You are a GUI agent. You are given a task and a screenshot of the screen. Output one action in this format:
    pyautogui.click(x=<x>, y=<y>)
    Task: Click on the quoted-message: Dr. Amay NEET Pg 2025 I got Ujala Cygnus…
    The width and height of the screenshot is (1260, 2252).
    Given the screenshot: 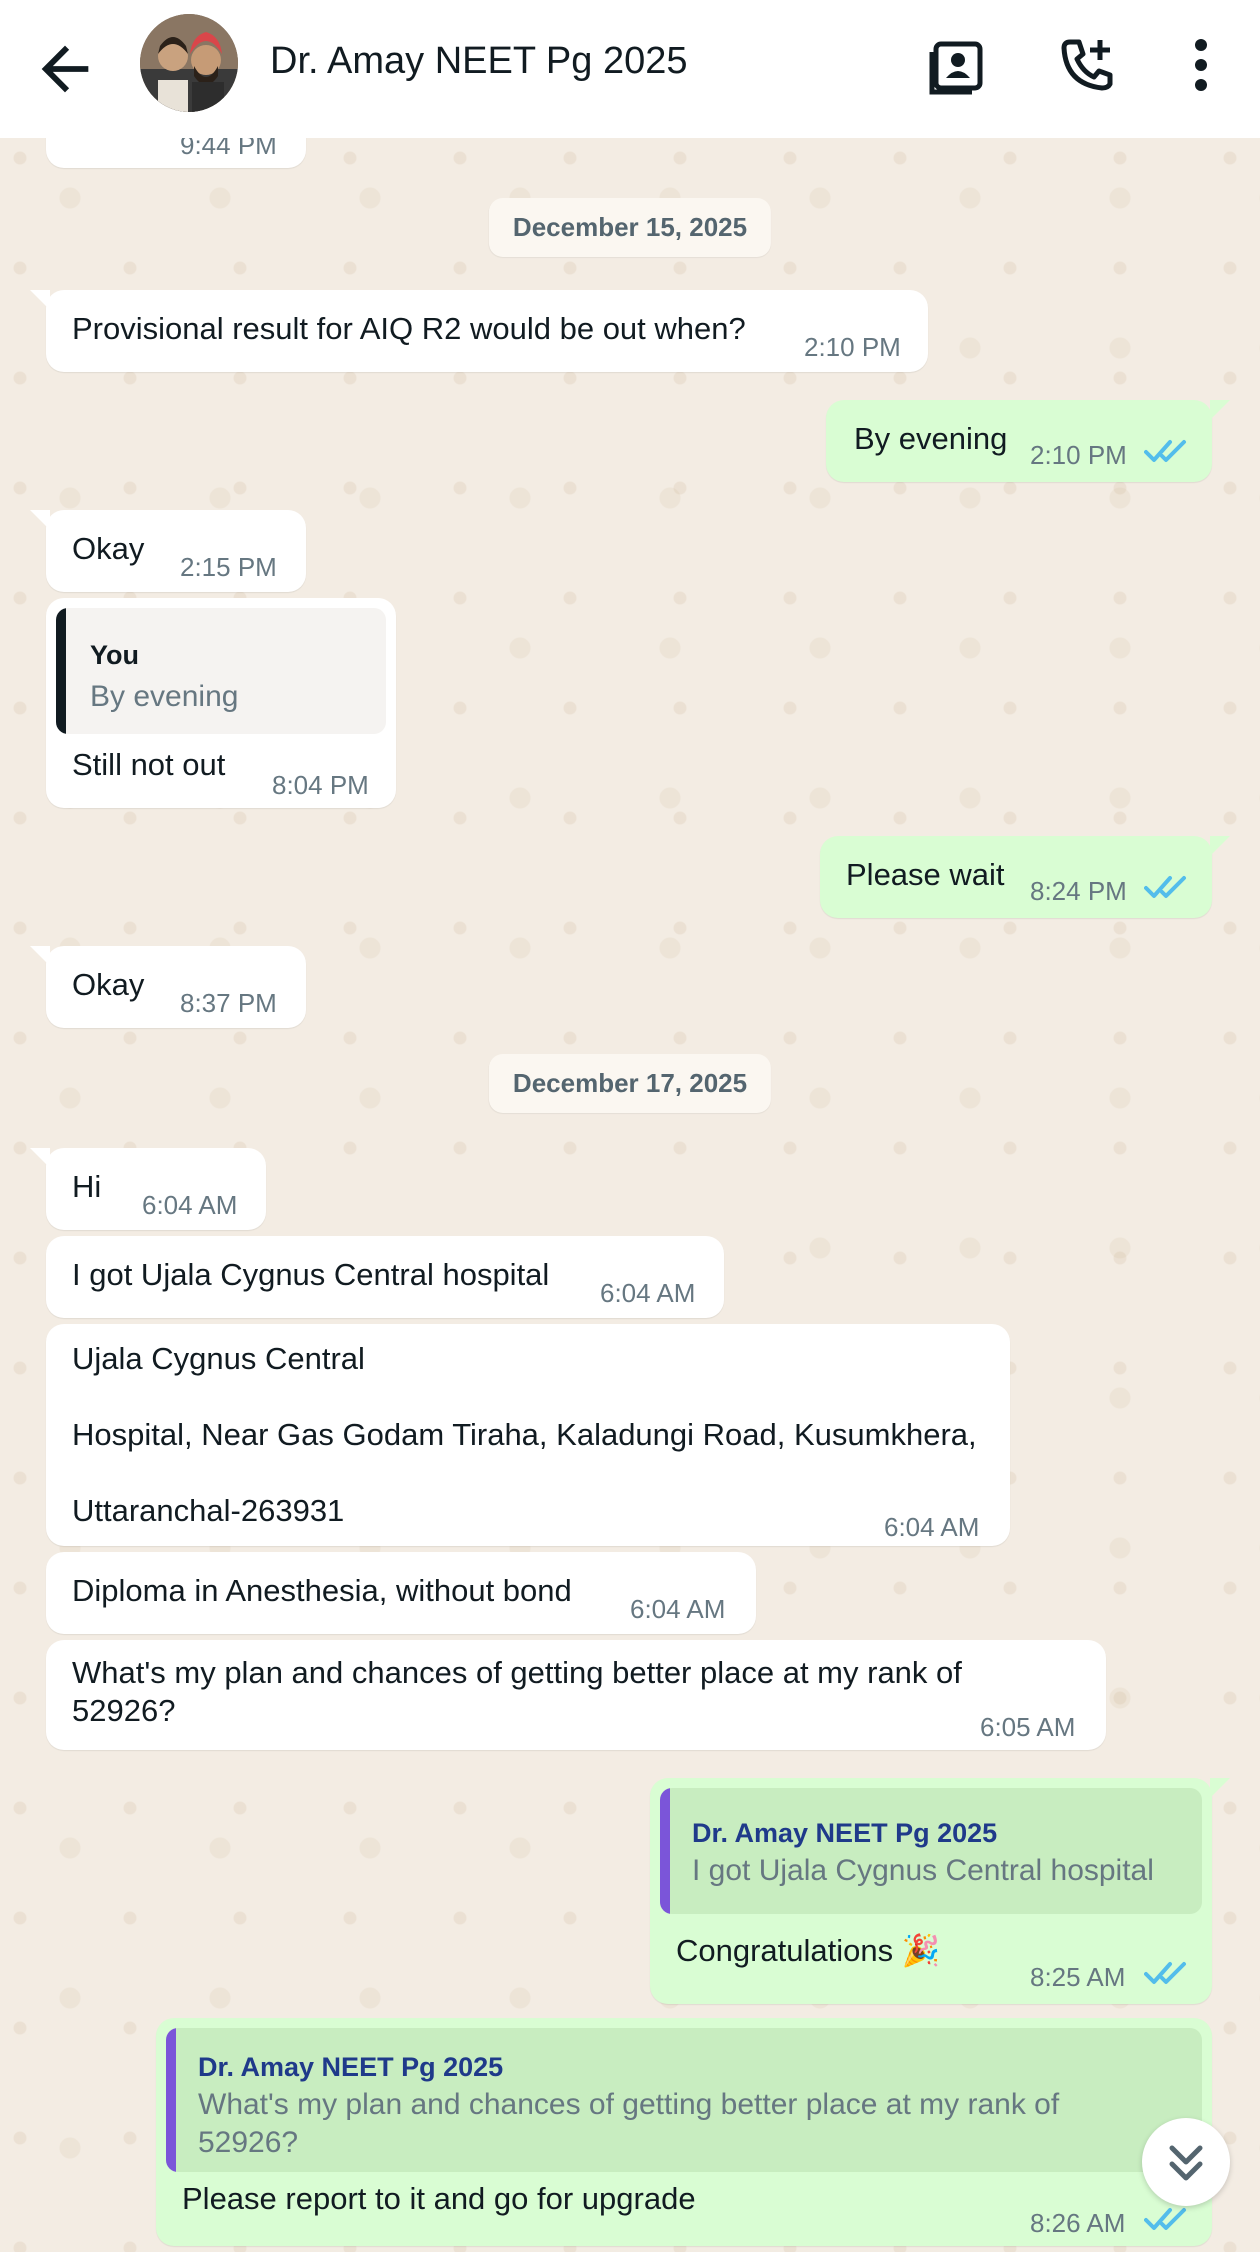 What is the action you would take?
    pyautogui.click(x=931, y=1851)
    